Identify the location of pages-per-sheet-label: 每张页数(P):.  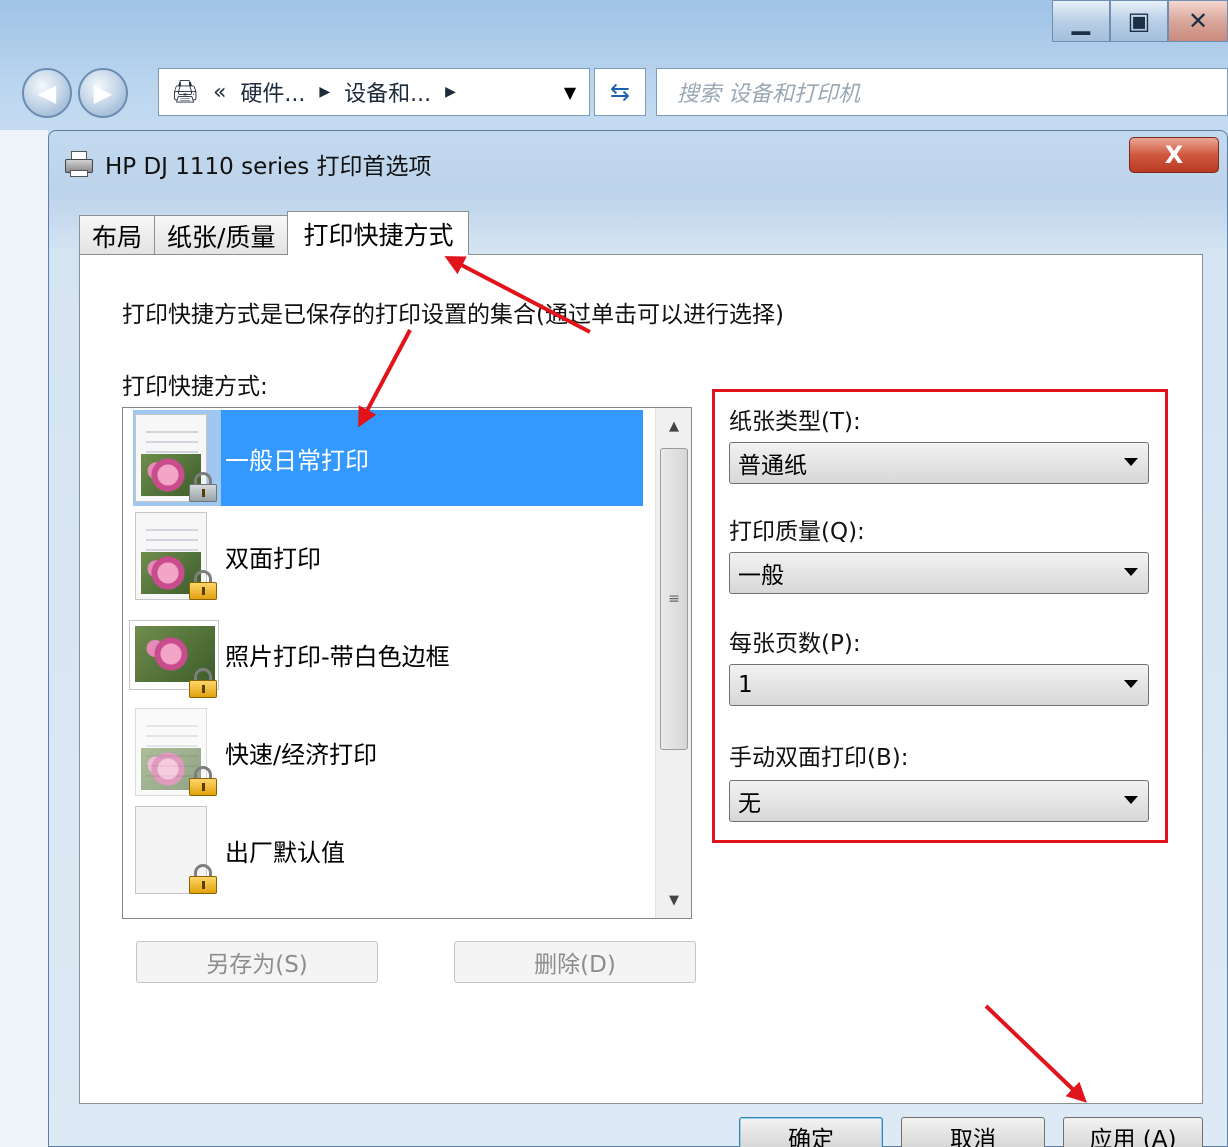
(795, 644).